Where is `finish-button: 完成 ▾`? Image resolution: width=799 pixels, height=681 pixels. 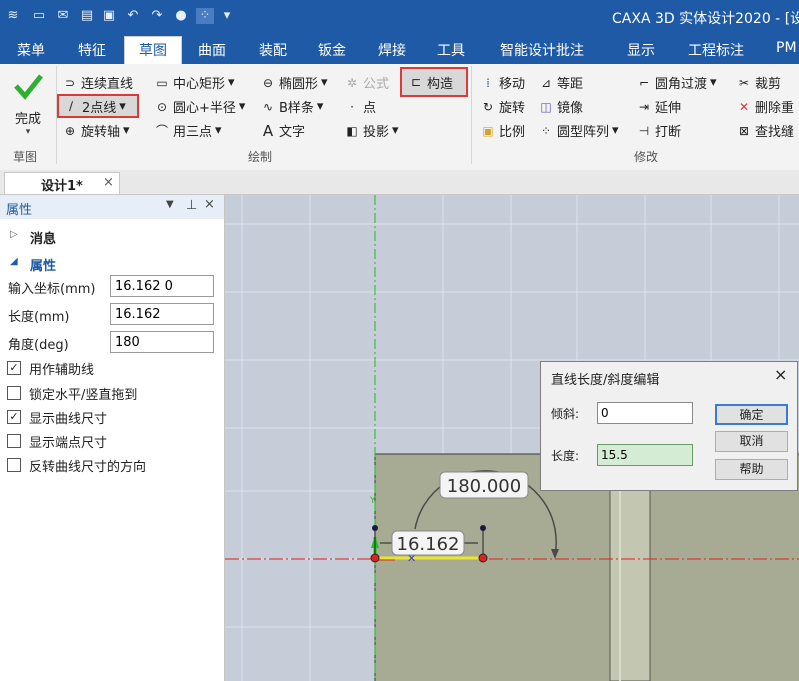
finish-button: 完成 ▾ is located at coordinates (28, 105).